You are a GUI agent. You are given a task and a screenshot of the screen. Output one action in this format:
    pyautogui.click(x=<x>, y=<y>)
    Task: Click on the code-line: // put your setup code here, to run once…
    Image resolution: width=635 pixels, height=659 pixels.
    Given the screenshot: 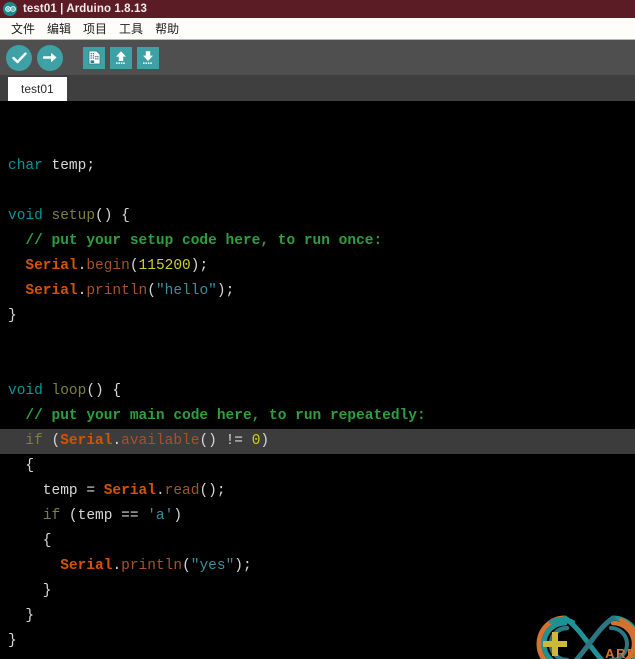 What is the action you would take?
    pyautogui.click(x=317, y=241)
    